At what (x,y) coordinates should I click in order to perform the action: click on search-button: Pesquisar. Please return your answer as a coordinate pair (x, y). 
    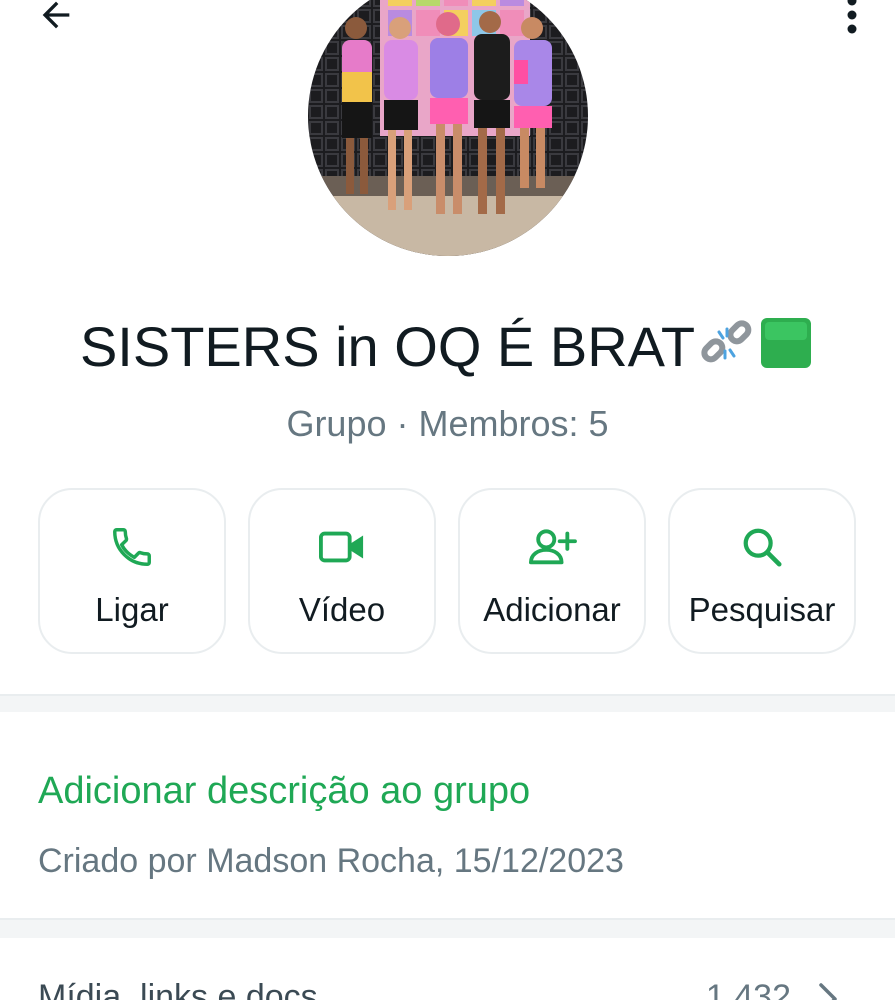
    Looking at the image, I should click on (762, 571).